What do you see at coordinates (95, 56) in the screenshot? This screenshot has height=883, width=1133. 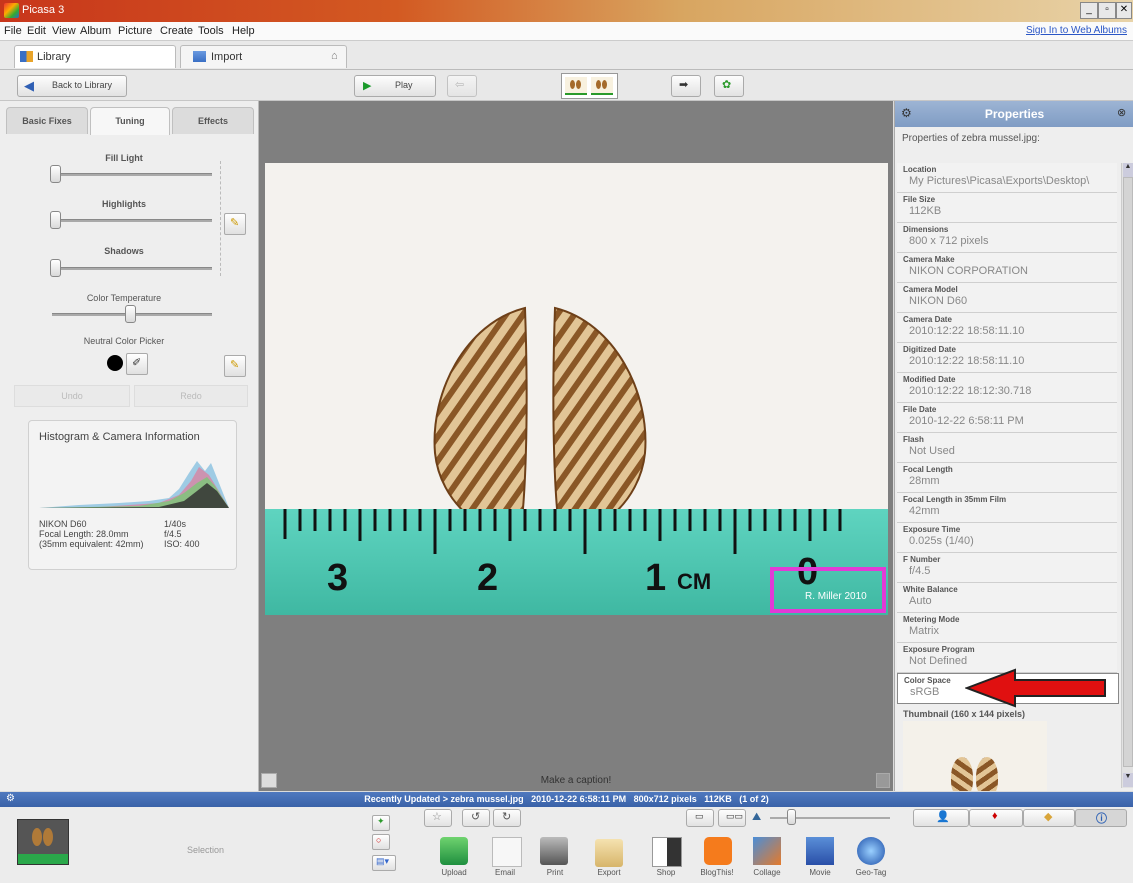 I see `tab-library: Library` at bounding box center [95, 56].